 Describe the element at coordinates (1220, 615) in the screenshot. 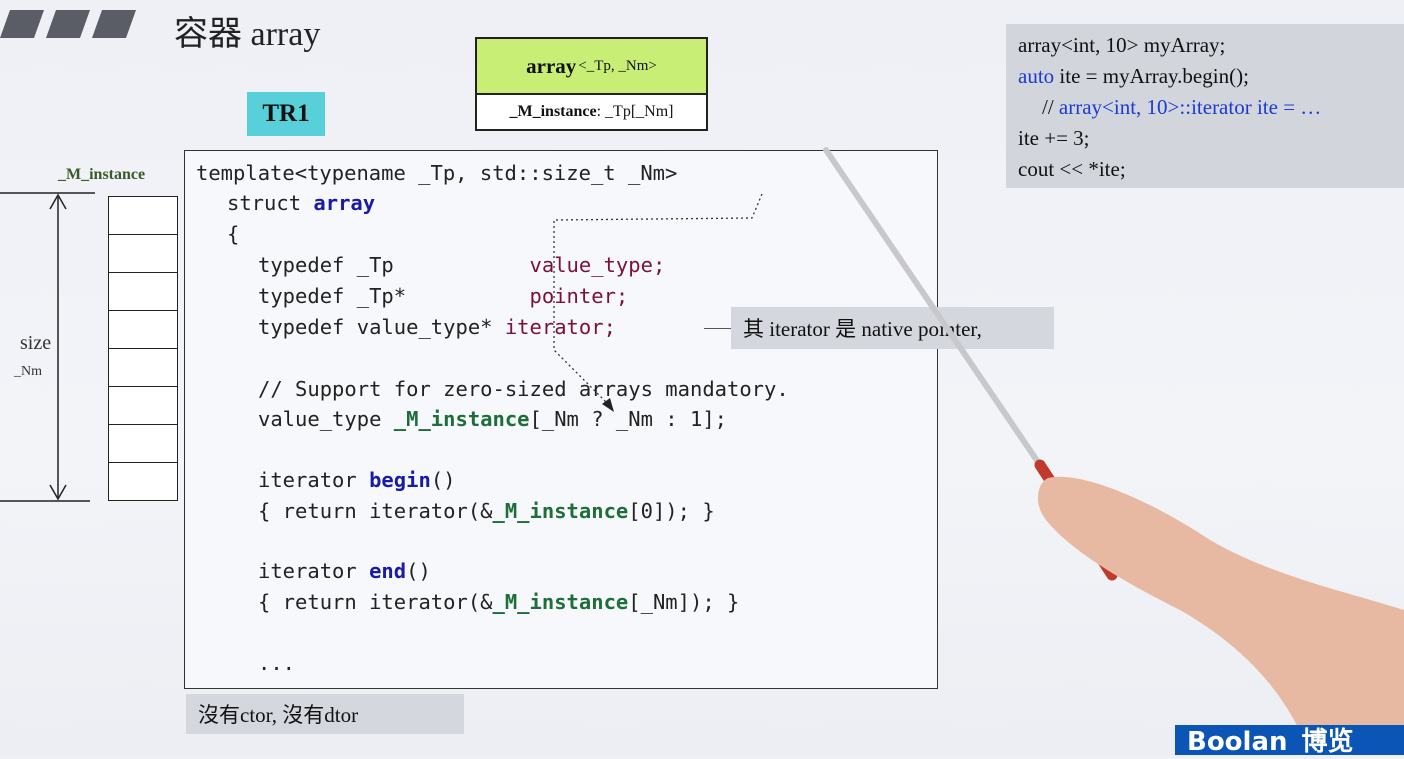

I see `presenter-hand` at that location.